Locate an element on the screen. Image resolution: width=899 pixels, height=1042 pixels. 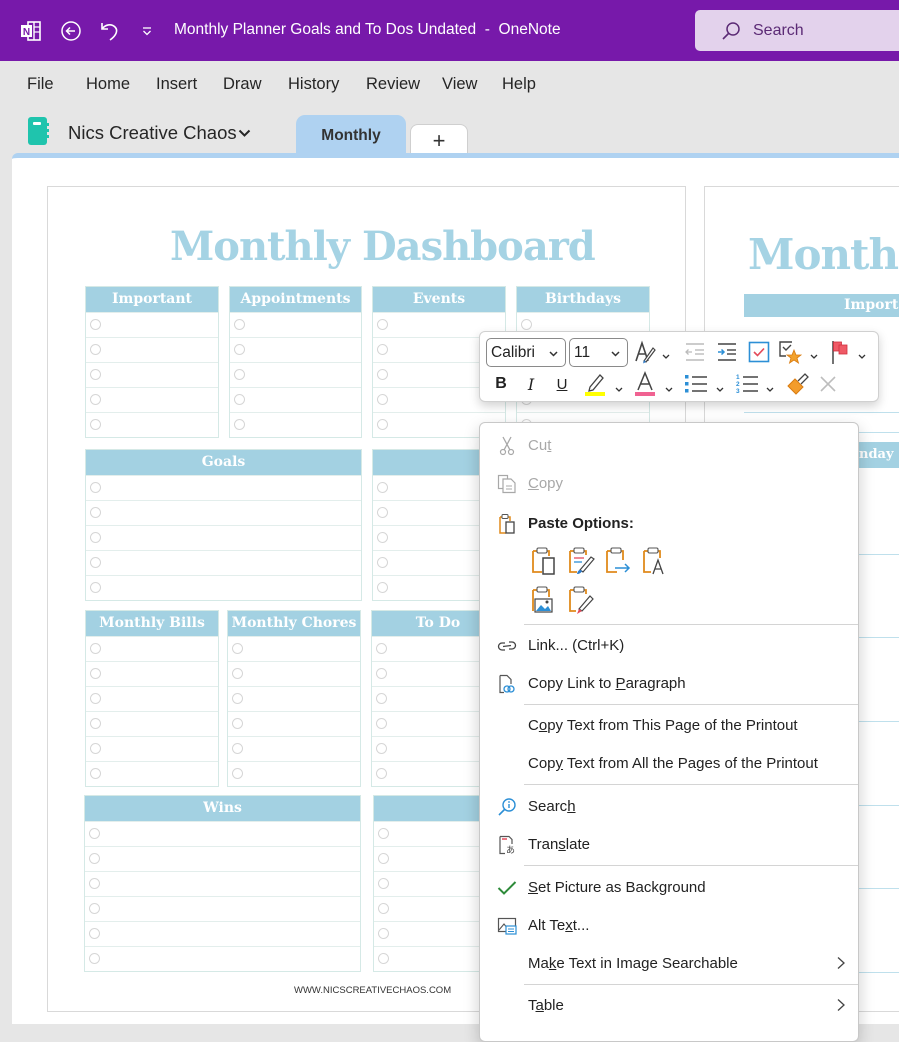
font-color-dropdown-icon is located at coordinates (669, 390).